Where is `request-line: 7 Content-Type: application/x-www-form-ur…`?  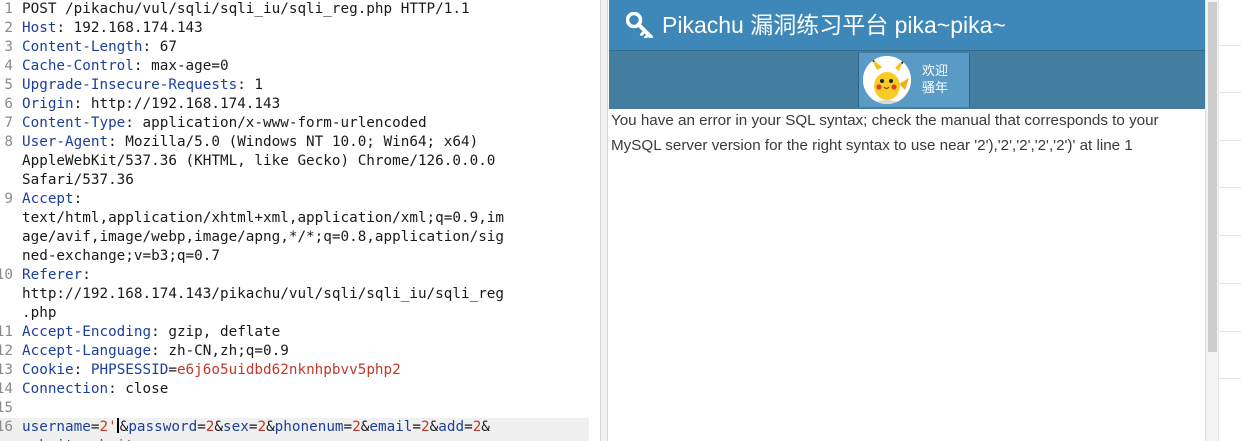 request-line: 7 Content-Type: application/x-www-form-ur… is located at coordinates (300, 123).